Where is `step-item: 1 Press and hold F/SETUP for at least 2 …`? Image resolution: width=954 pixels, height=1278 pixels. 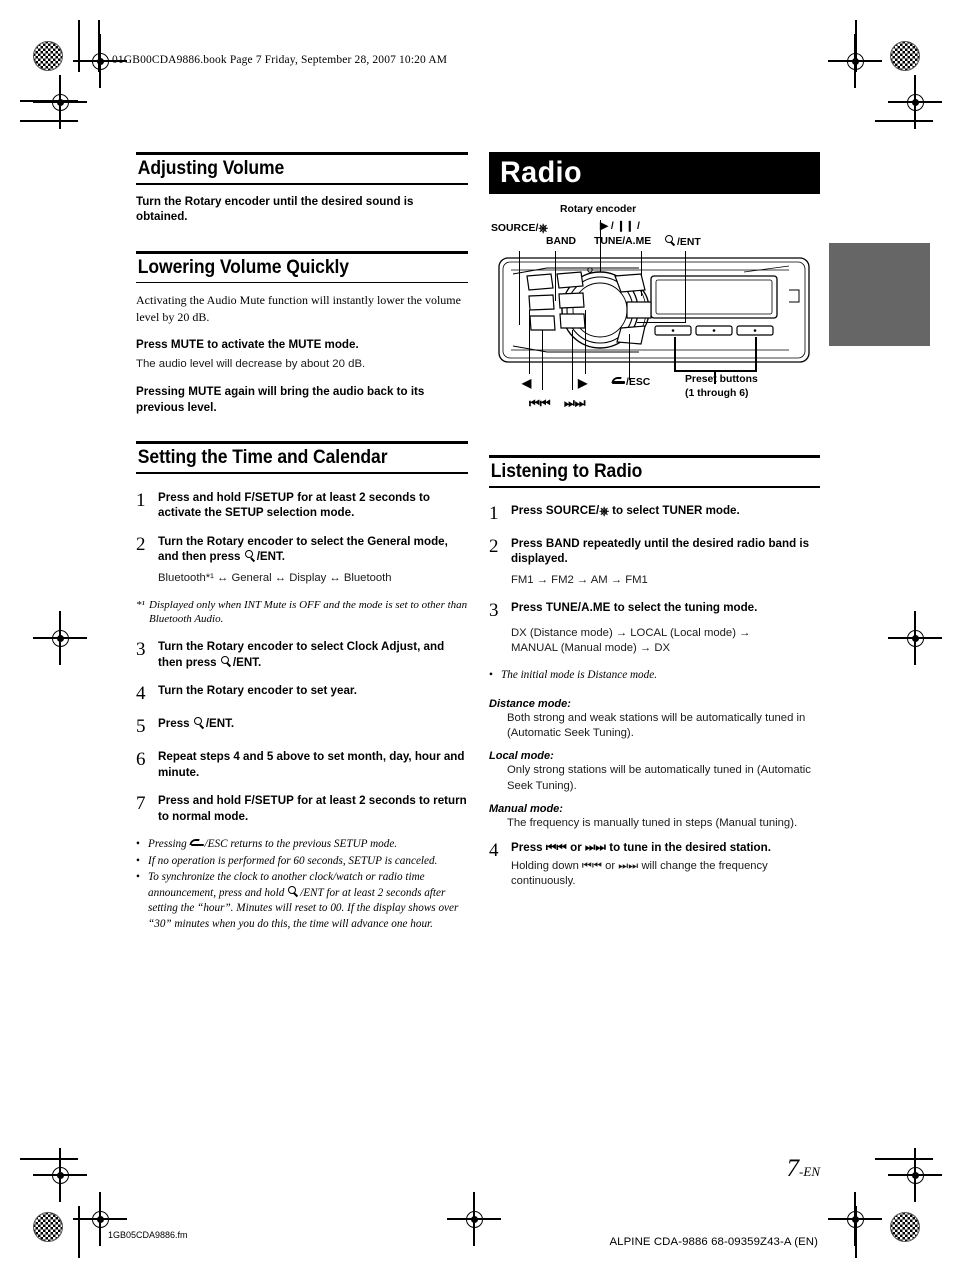 step-item: 1 Press and hold F/SETUP for at least 2 … is located at coordinates (302, 505).